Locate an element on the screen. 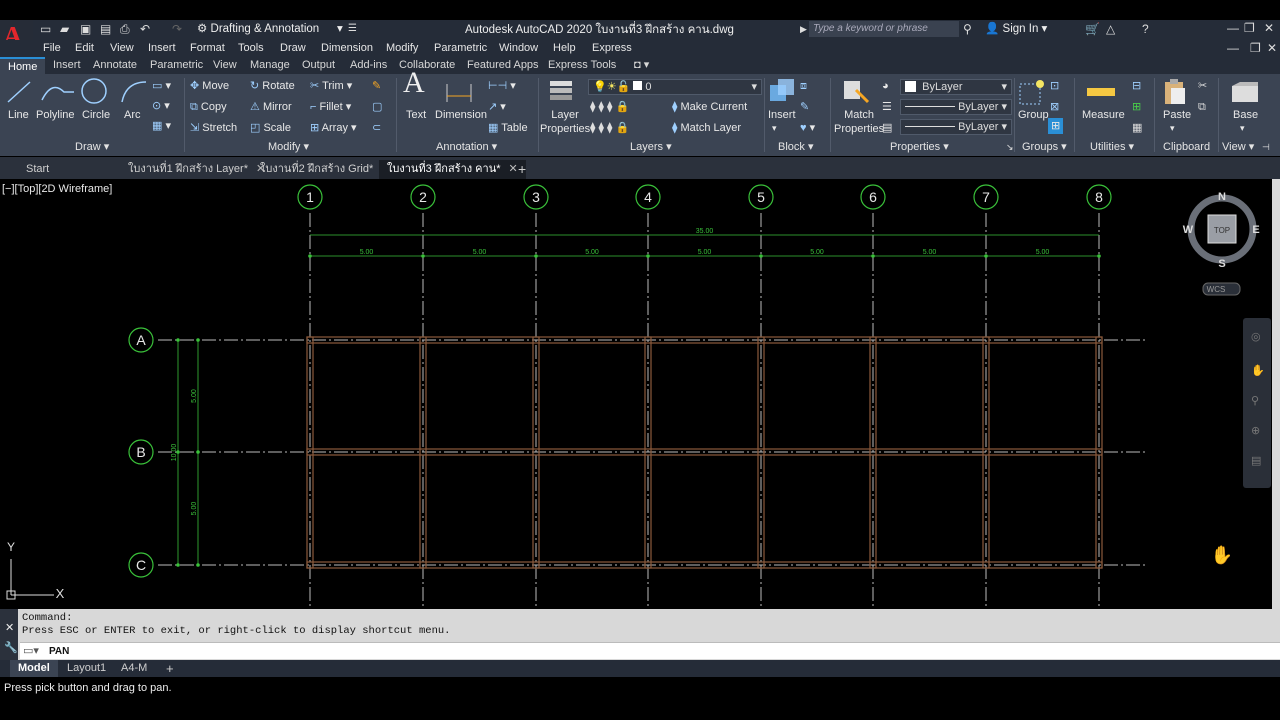  chevron-right-icon: ▶ is located at coordinates (803, 29).